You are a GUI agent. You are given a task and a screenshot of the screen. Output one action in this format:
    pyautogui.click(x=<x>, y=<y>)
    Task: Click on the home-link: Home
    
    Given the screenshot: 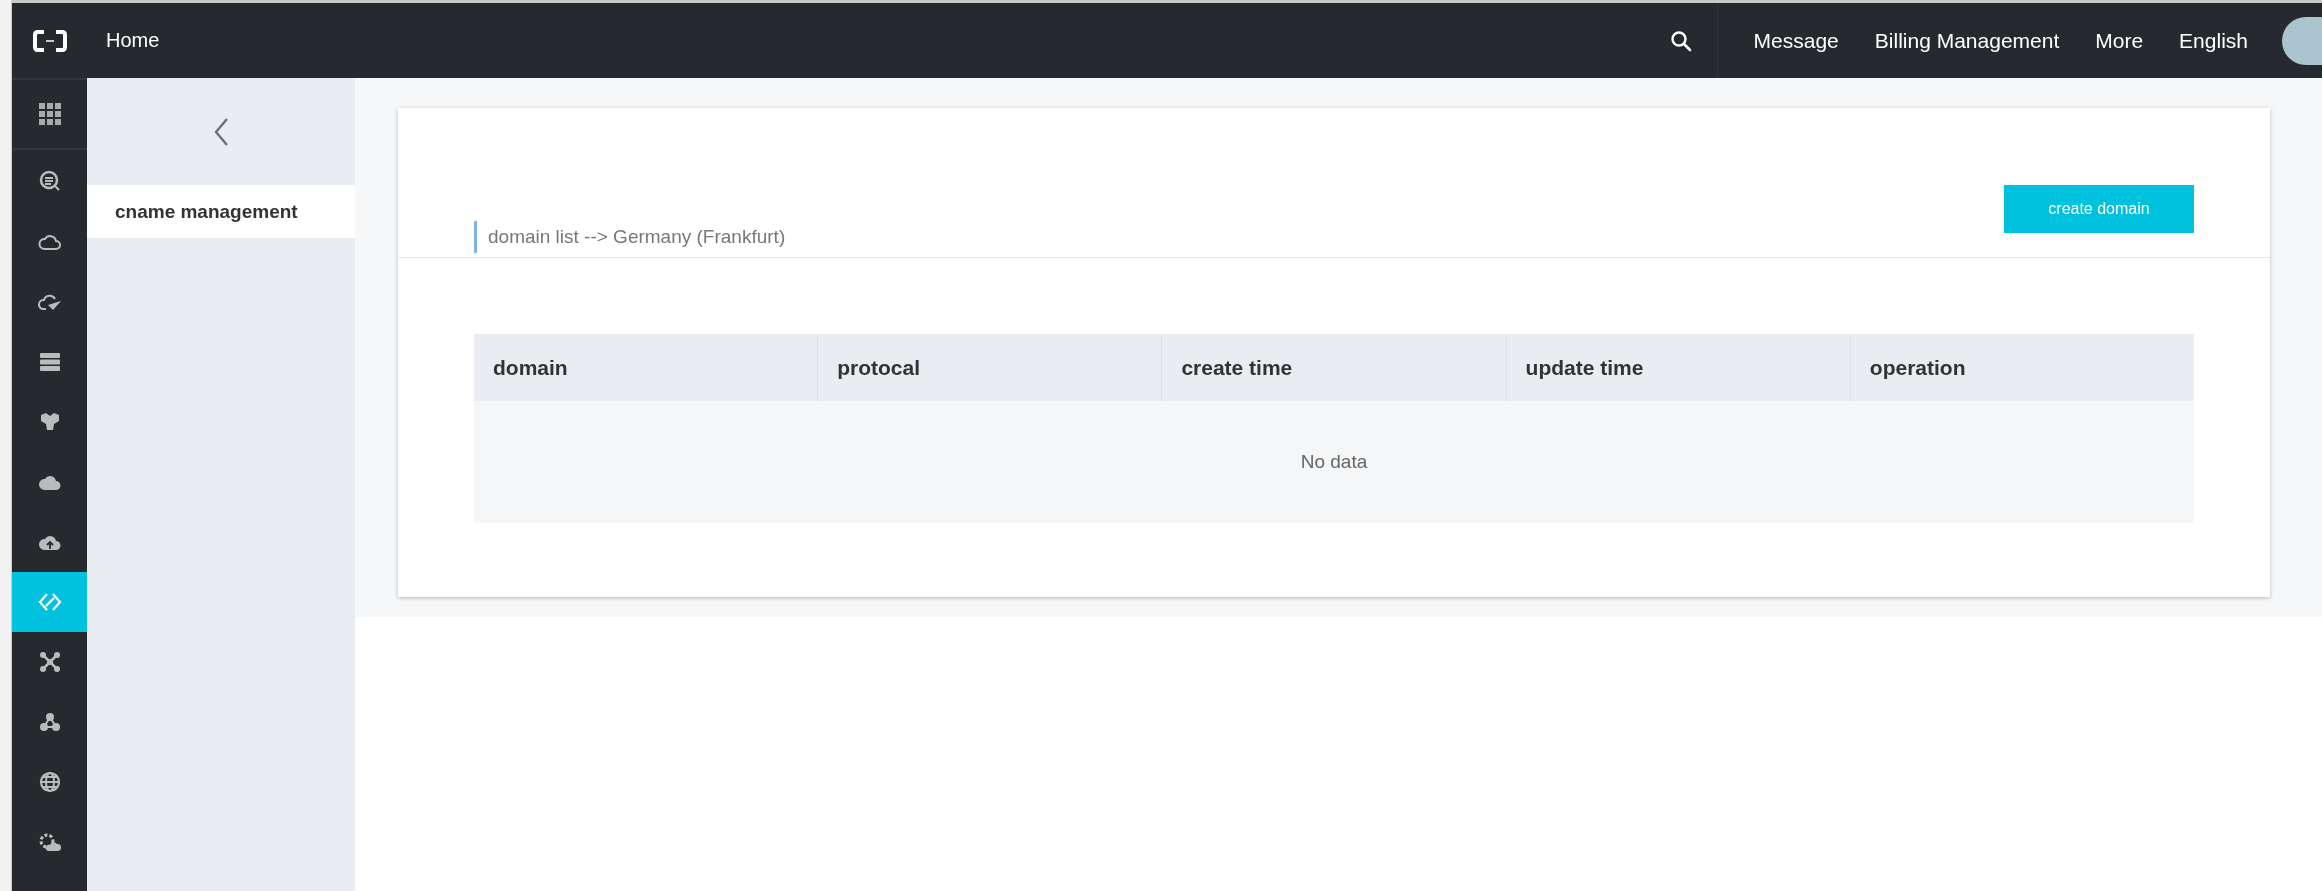 What is the action you would take?
    pyautogui.click(x=133, y=40)
    